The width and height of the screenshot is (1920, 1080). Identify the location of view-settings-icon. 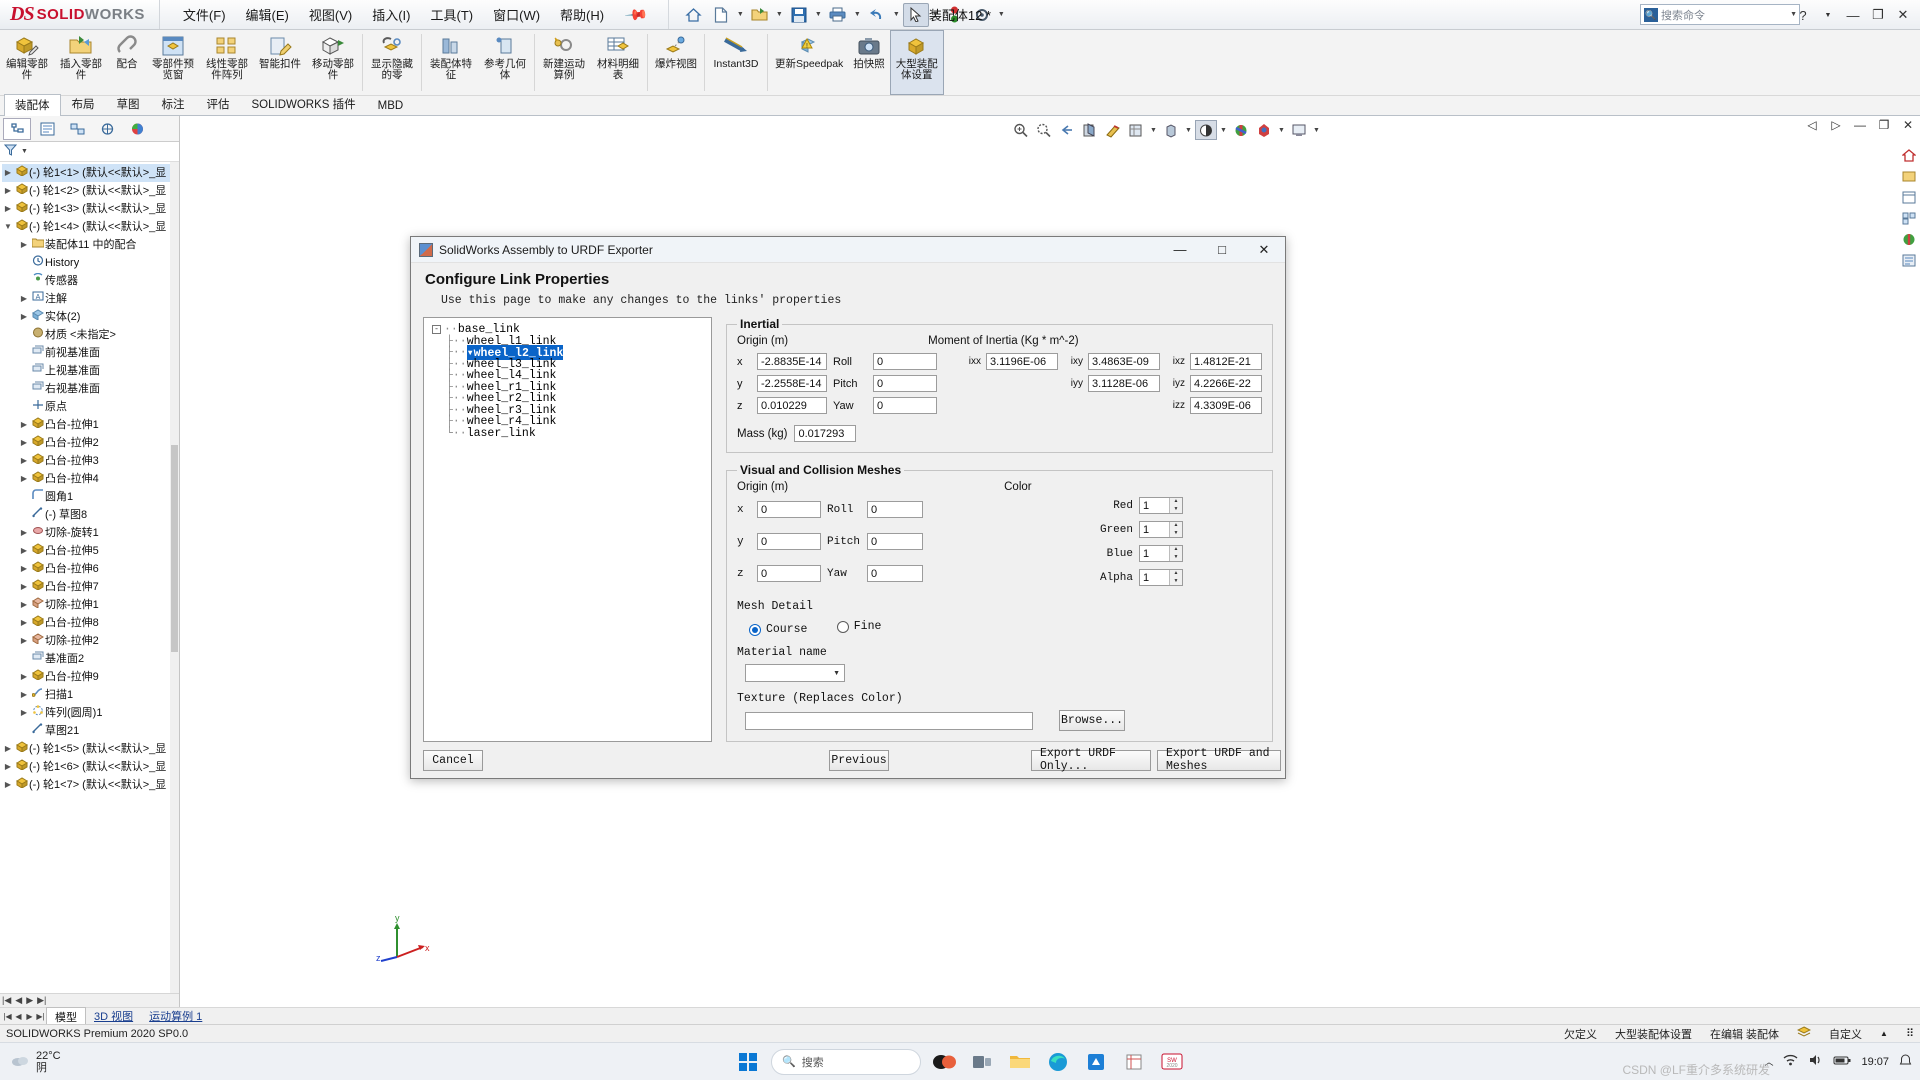
(1264, 130).